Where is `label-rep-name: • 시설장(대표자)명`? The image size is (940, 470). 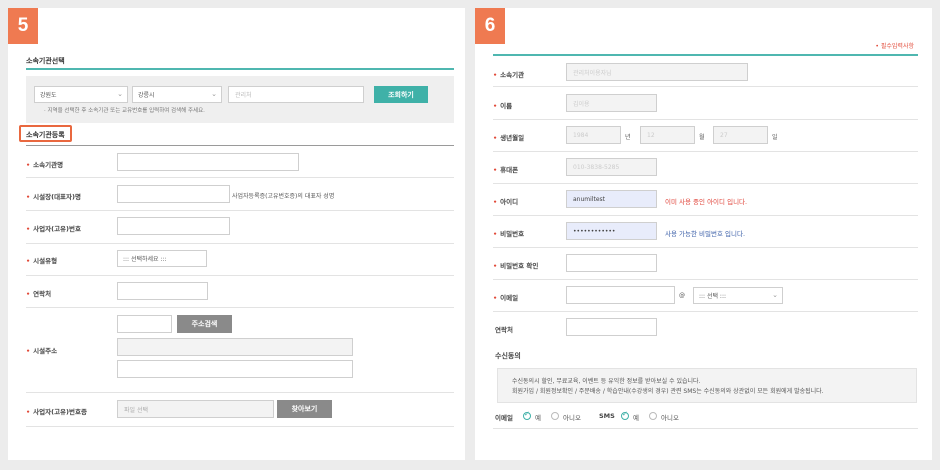 label-rep-name: • 시설장(대표자)명 is located at coordinates (53, 197).